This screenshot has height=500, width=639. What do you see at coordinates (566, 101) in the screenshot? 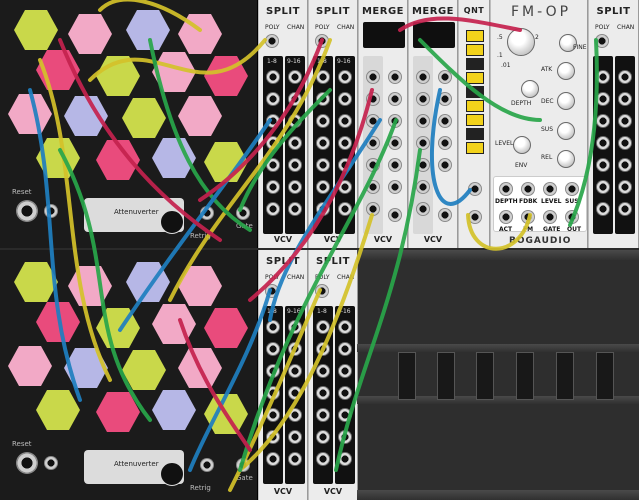
I see `decay-knob` at bounding box center [566, 101].